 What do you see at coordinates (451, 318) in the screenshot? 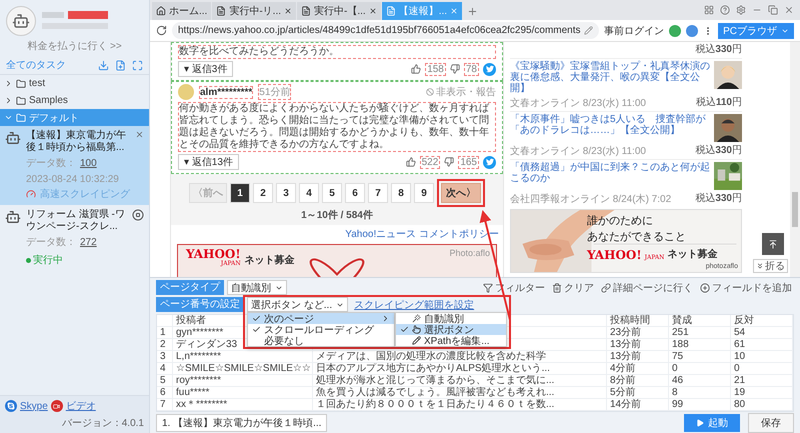
I see `menu-item: 自動識別` at bounding box center [451, 318].